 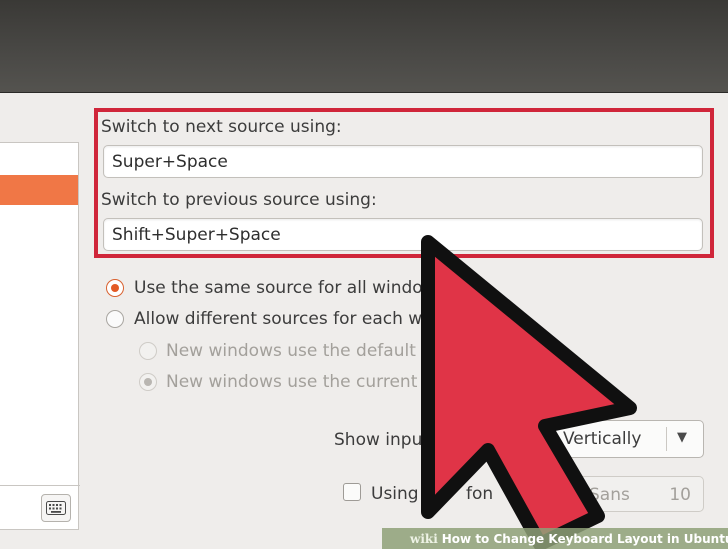 I want to click on article-title: How to Change Keyboard Layout in Ubuntu, so click(x=584, y=538).